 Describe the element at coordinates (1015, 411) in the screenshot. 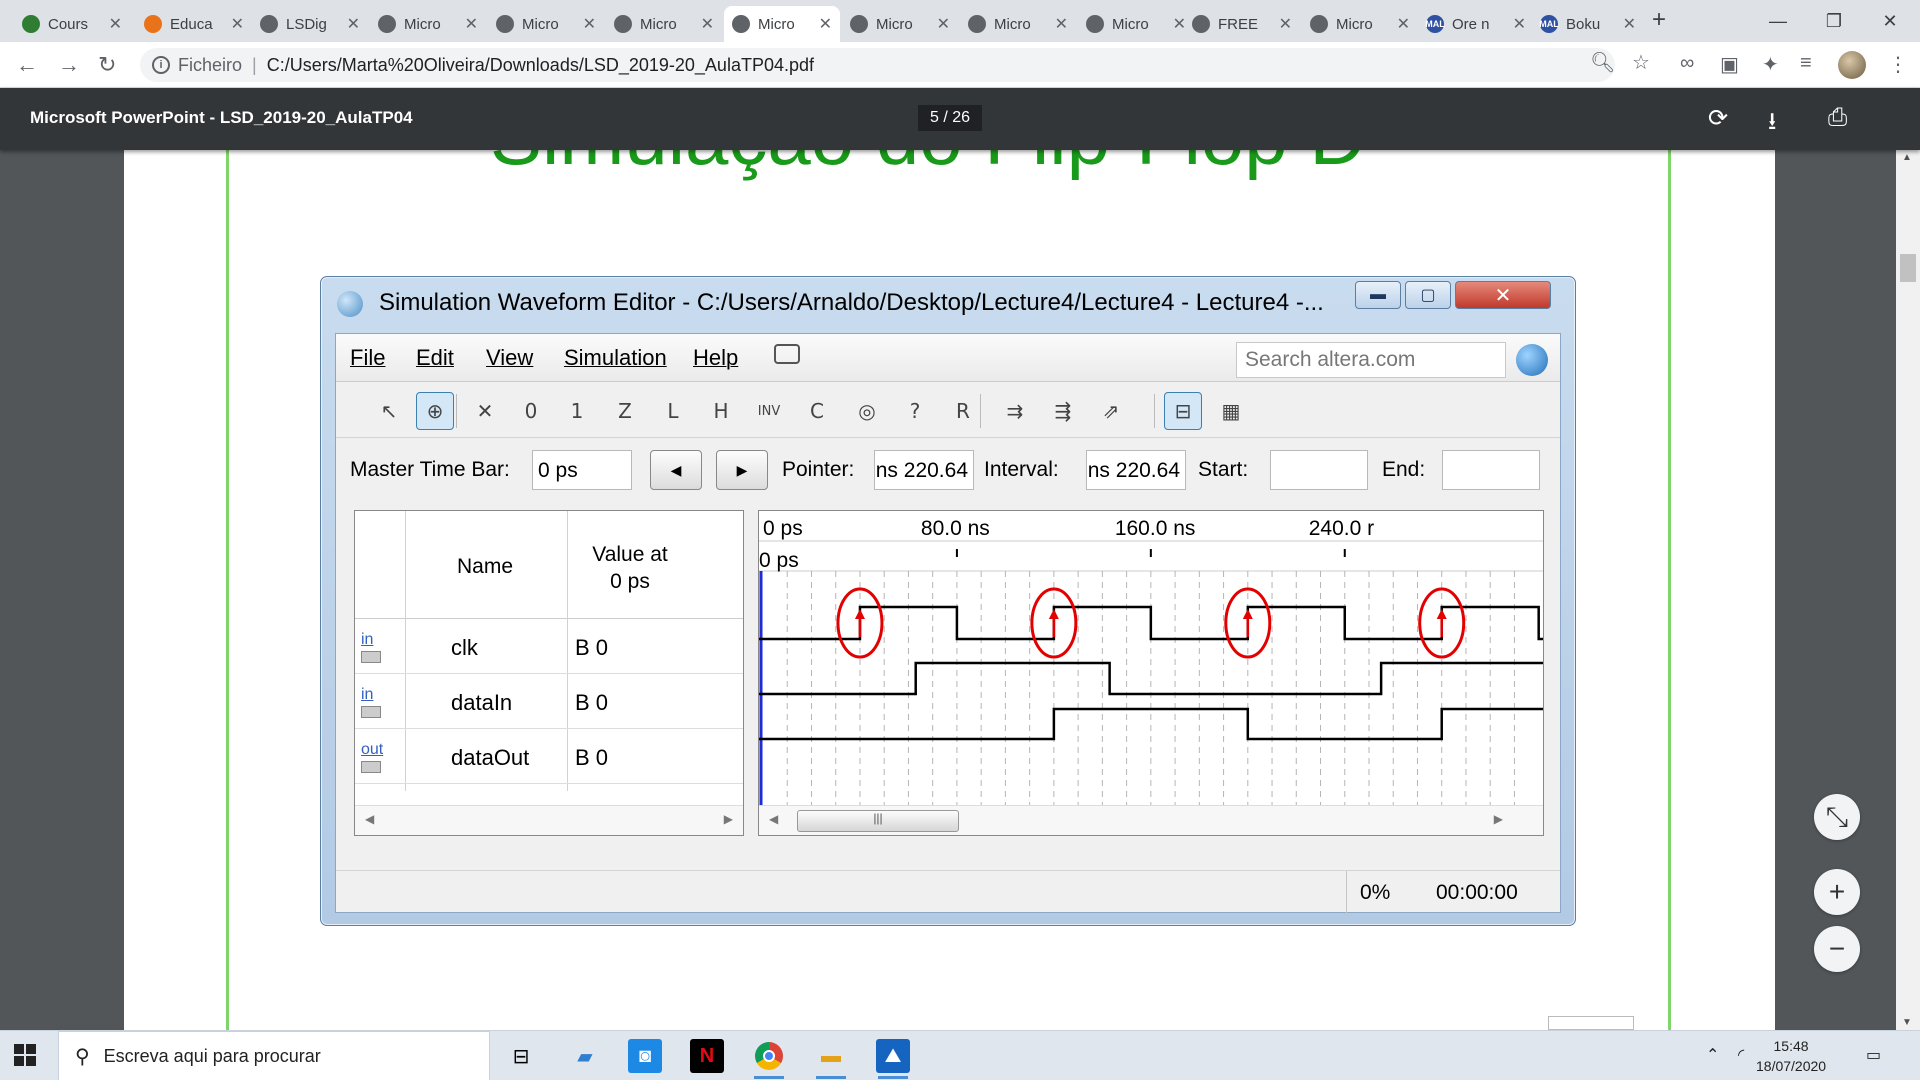

I see `functional-simulation-icon: ⇉` at that location.